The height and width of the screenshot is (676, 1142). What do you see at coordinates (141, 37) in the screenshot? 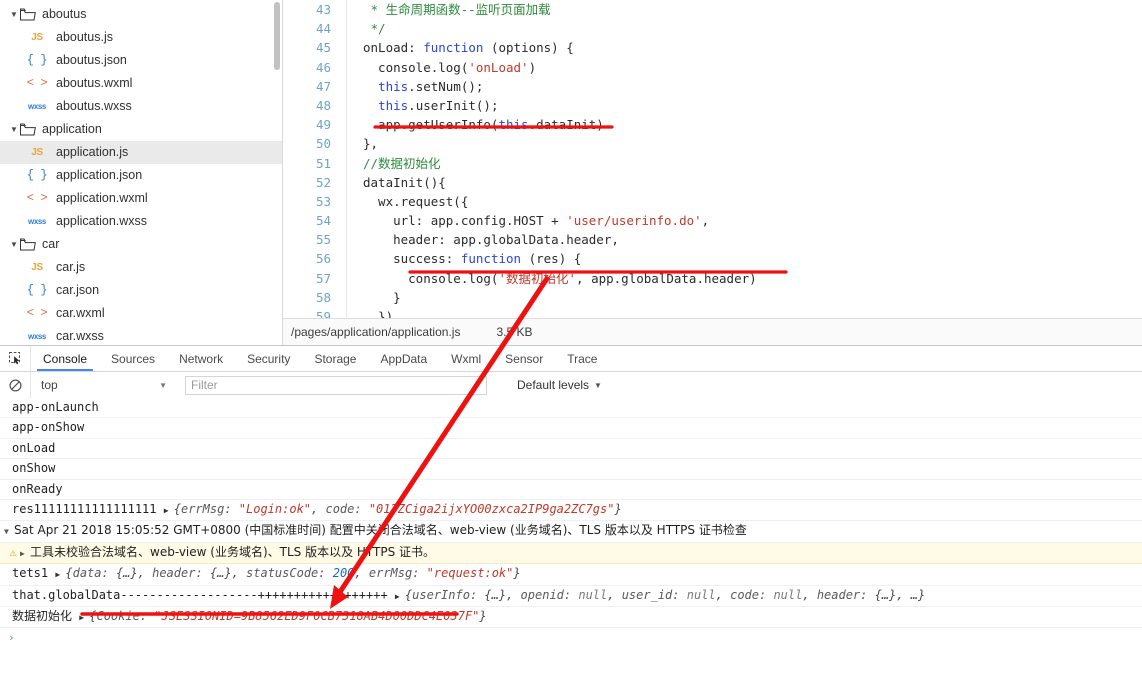
I see `file-item-aboutus-js: JS aboutus.js` at bounding box center [141, 37].